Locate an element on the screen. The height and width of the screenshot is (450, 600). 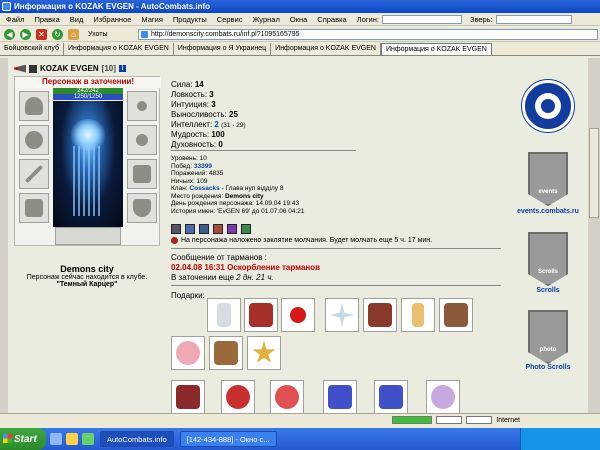
gift-heart is located at coordinates (287, 396).